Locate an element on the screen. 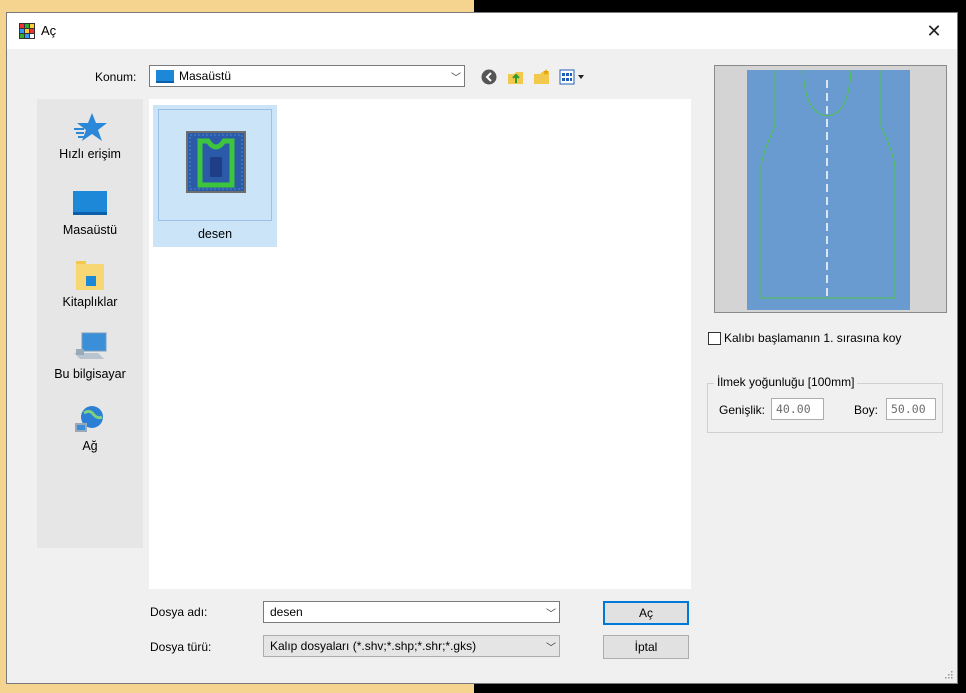 Image resolution: width=966 pixels, height=693 pixels. location-label: Konum: is located at coordinates (116, 77).